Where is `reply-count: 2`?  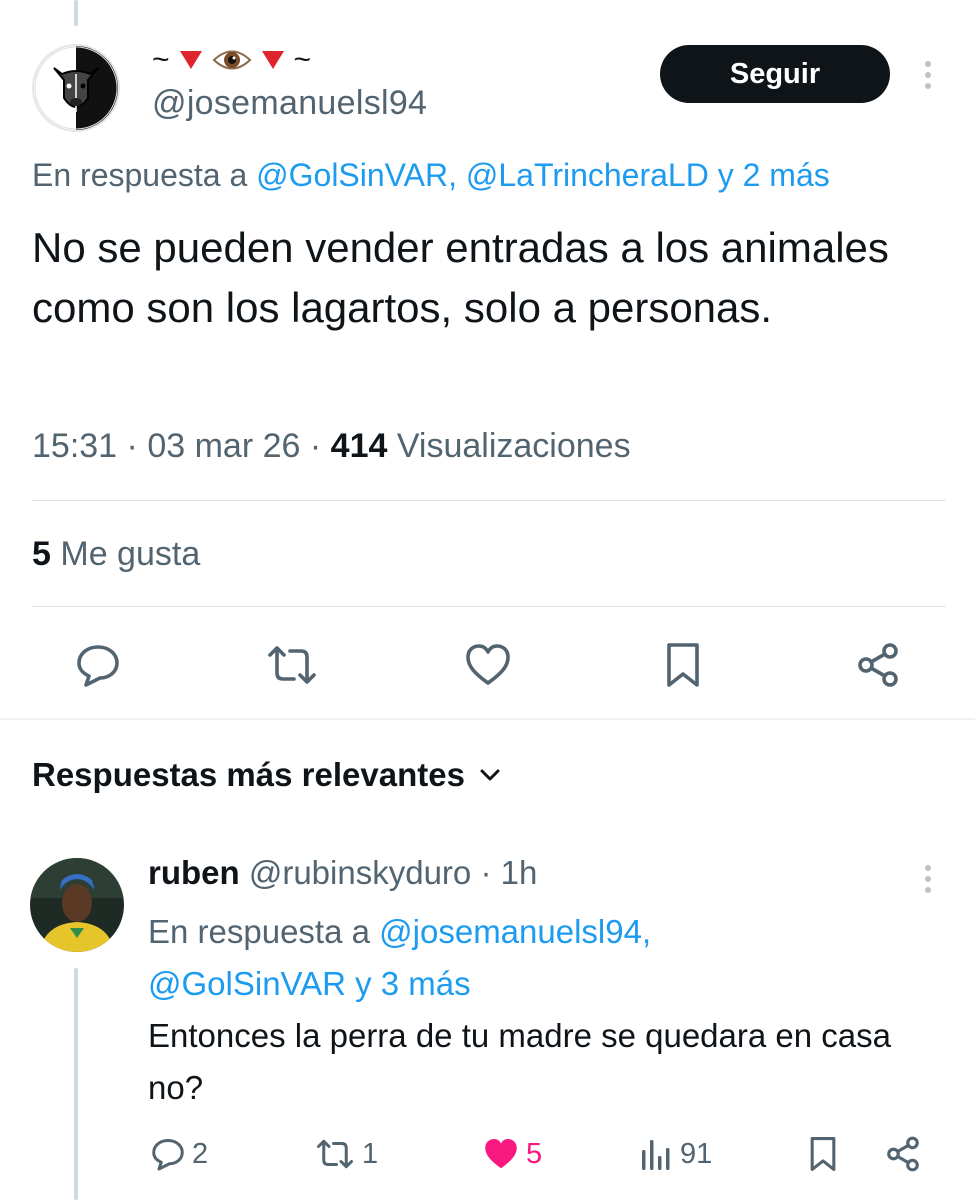
reply-count: 2 is located at coordinates (200, 1153).